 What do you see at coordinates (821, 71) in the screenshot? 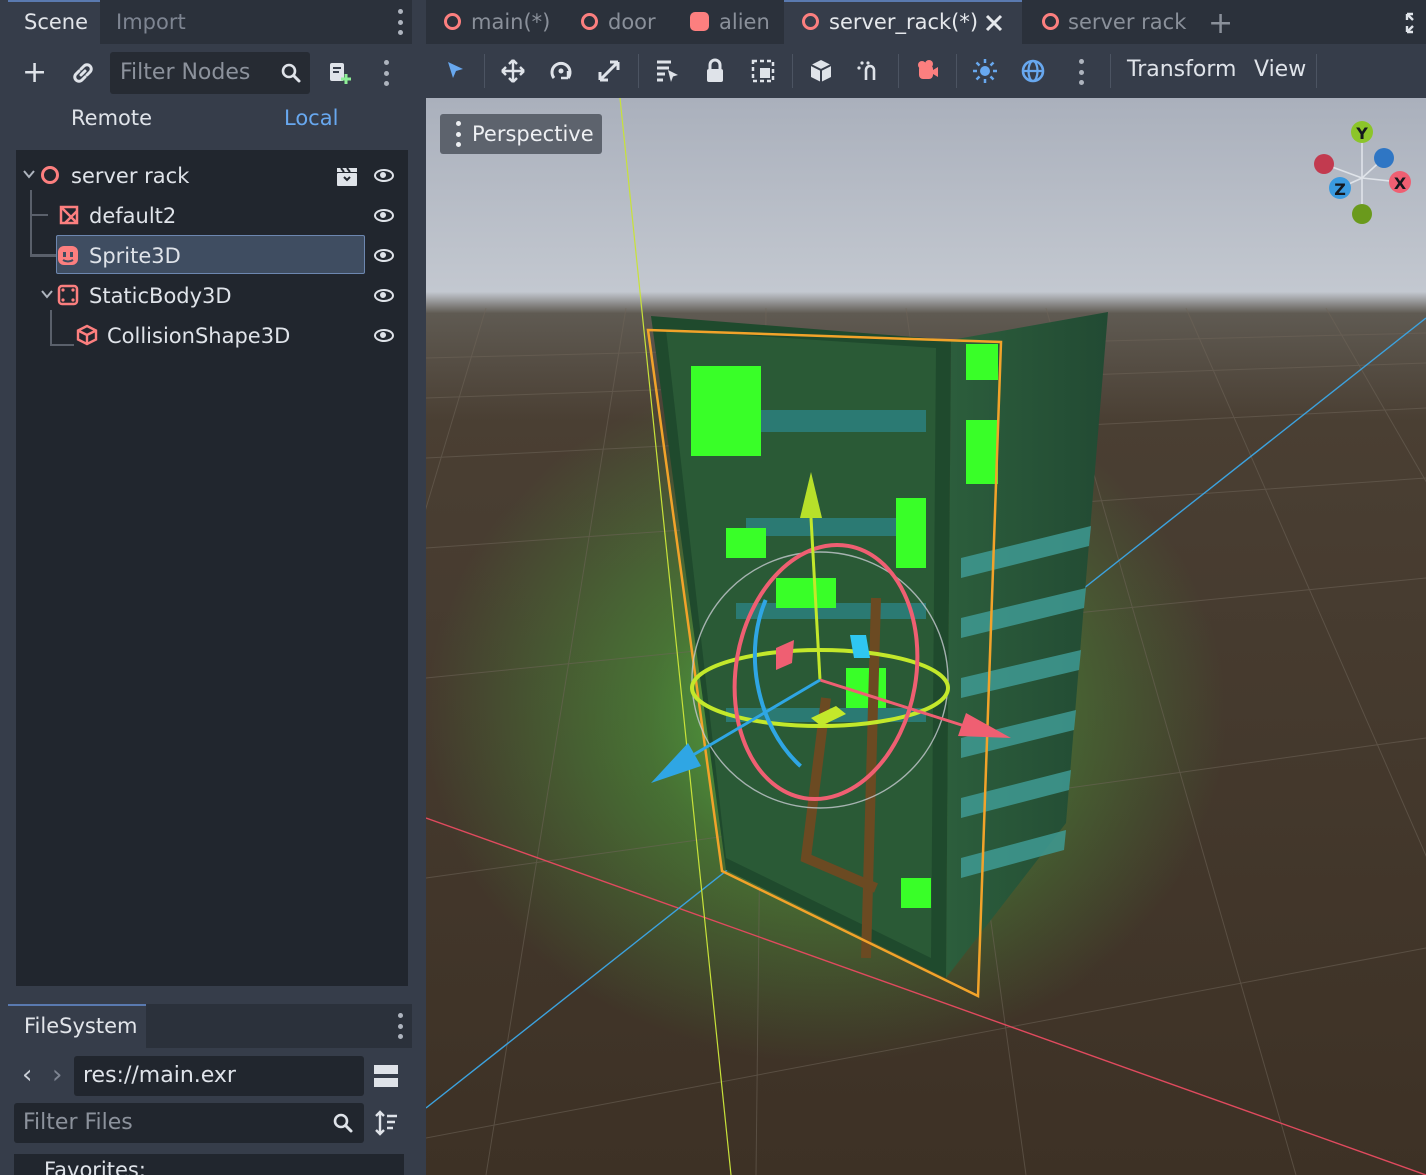
I see `local-space-icon` at bounding box center [821, 71].